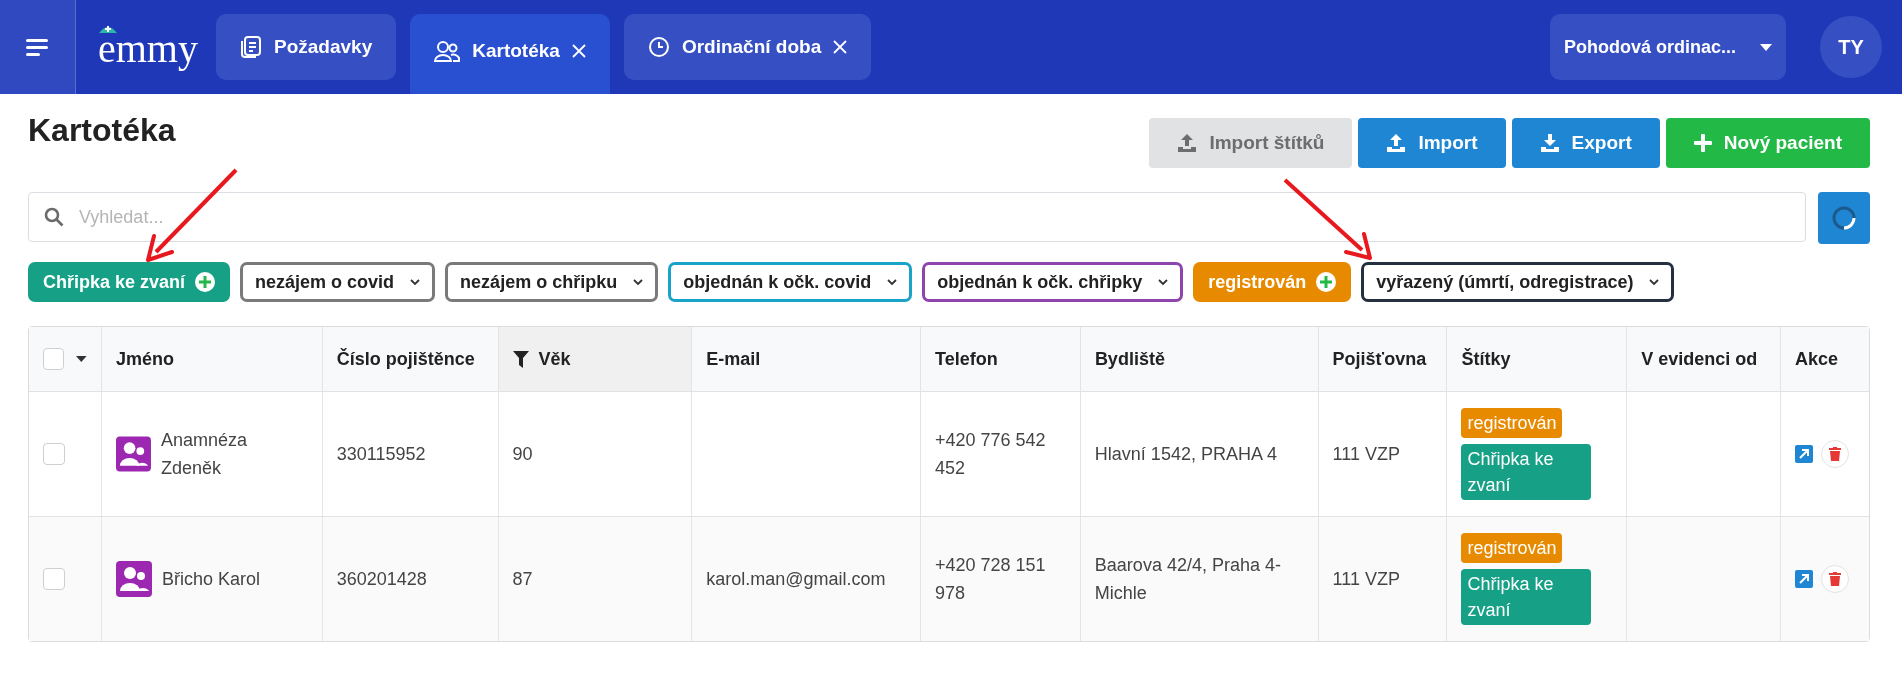 The image size is (1902, 692). What do you see at coordinates (522, 454) in the screenshot?
I see `table-cell-text: 90` at bounding box center [522, 454].